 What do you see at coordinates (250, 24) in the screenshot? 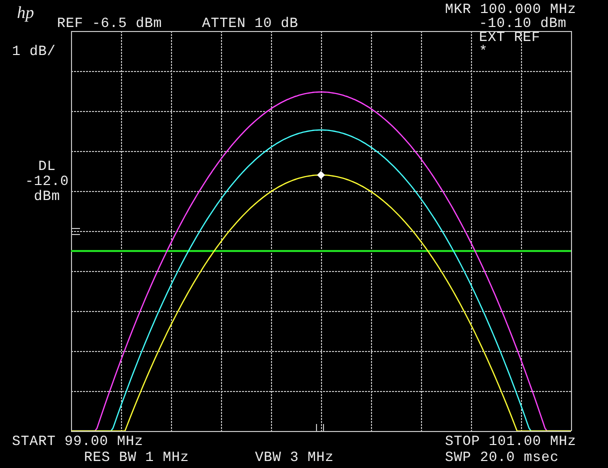
I see `attenuation: ATTEN 10 dB` at bounding box center [250, 24].